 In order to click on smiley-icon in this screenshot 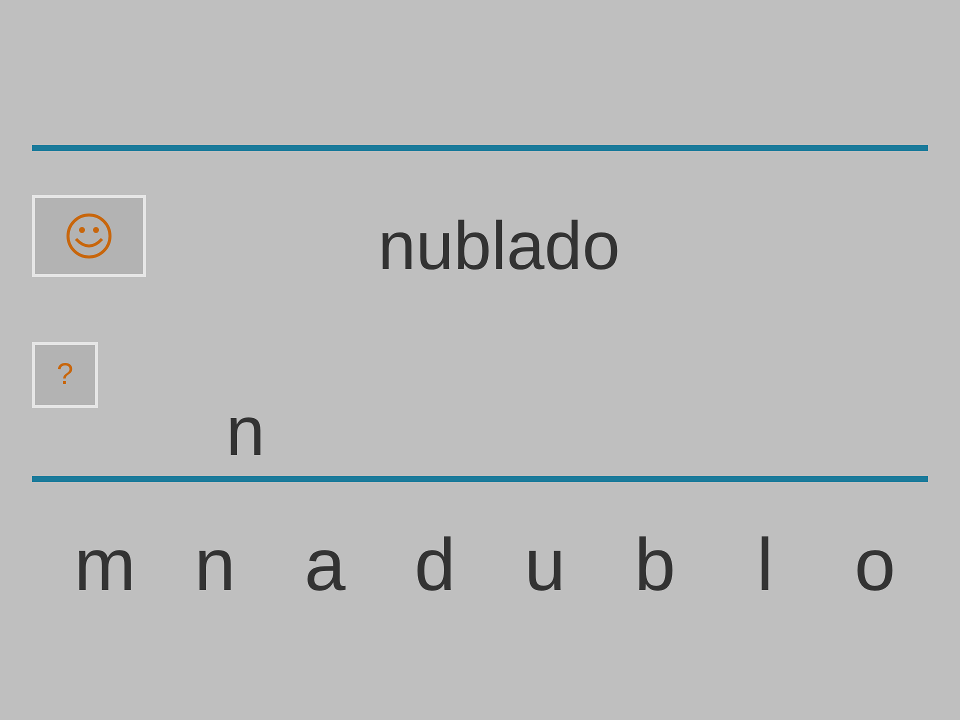, I will do `click(89, 236)`.